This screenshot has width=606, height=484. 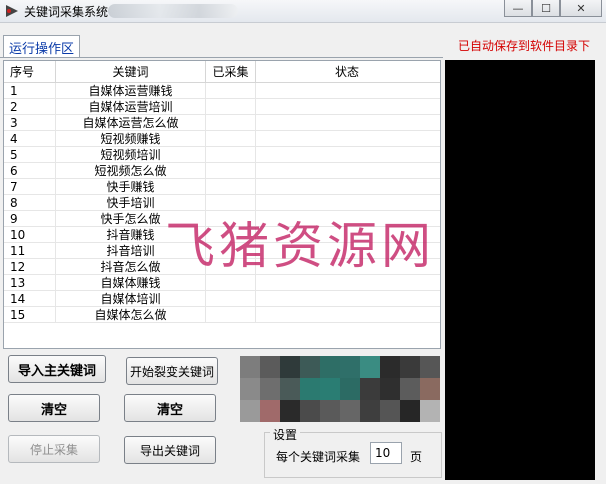 What do you see at coordinates (131, 170) in the screenshot?
I see `row-keyword: 短视频怎么做` at bounding box center [131, 170].